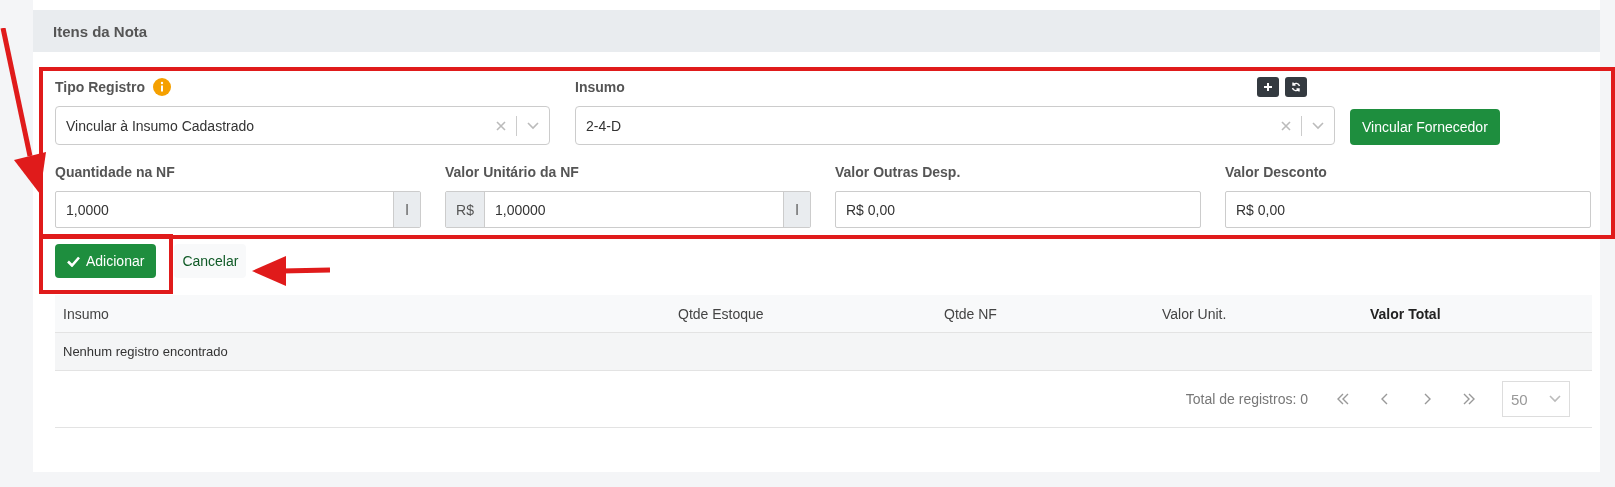  What do you see at coordinates (86, 313) in the screenshot?
I see `column-header: Insumo` at bounding box center [86, 313].